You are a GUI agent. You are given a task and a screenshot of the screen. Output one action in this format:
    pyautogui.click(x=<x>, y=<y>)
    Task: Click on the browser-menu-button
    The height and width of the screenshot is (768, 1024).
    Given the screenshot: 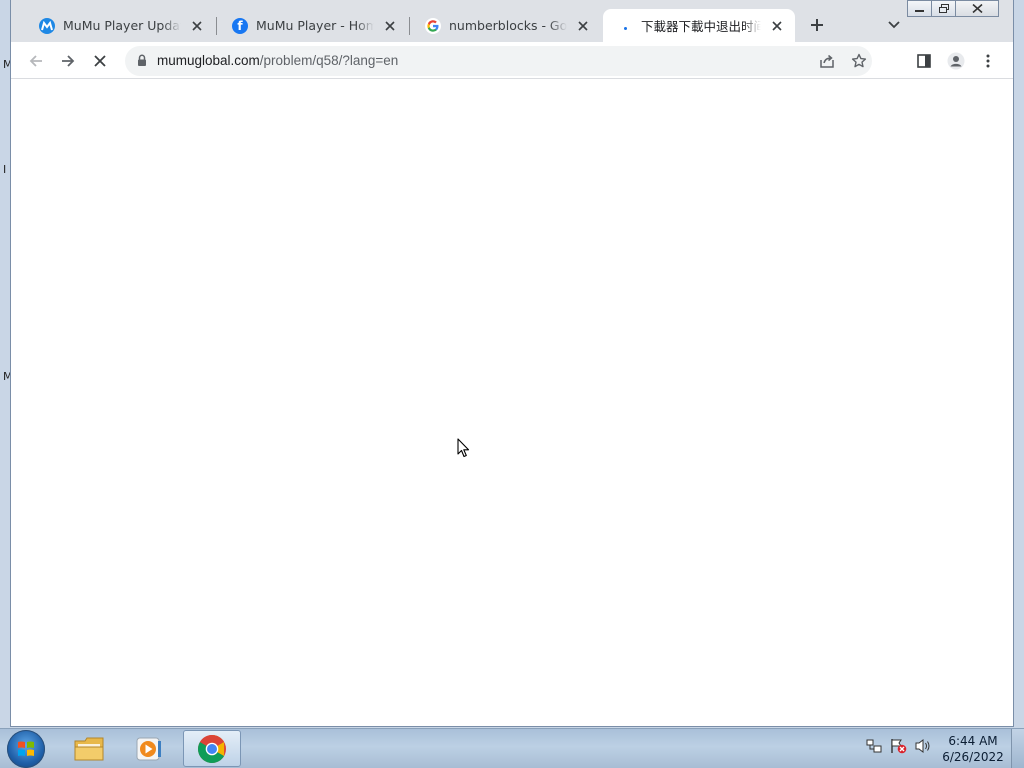 What is the action you would take?
    pyautogui.click(x=988, y=61)
    